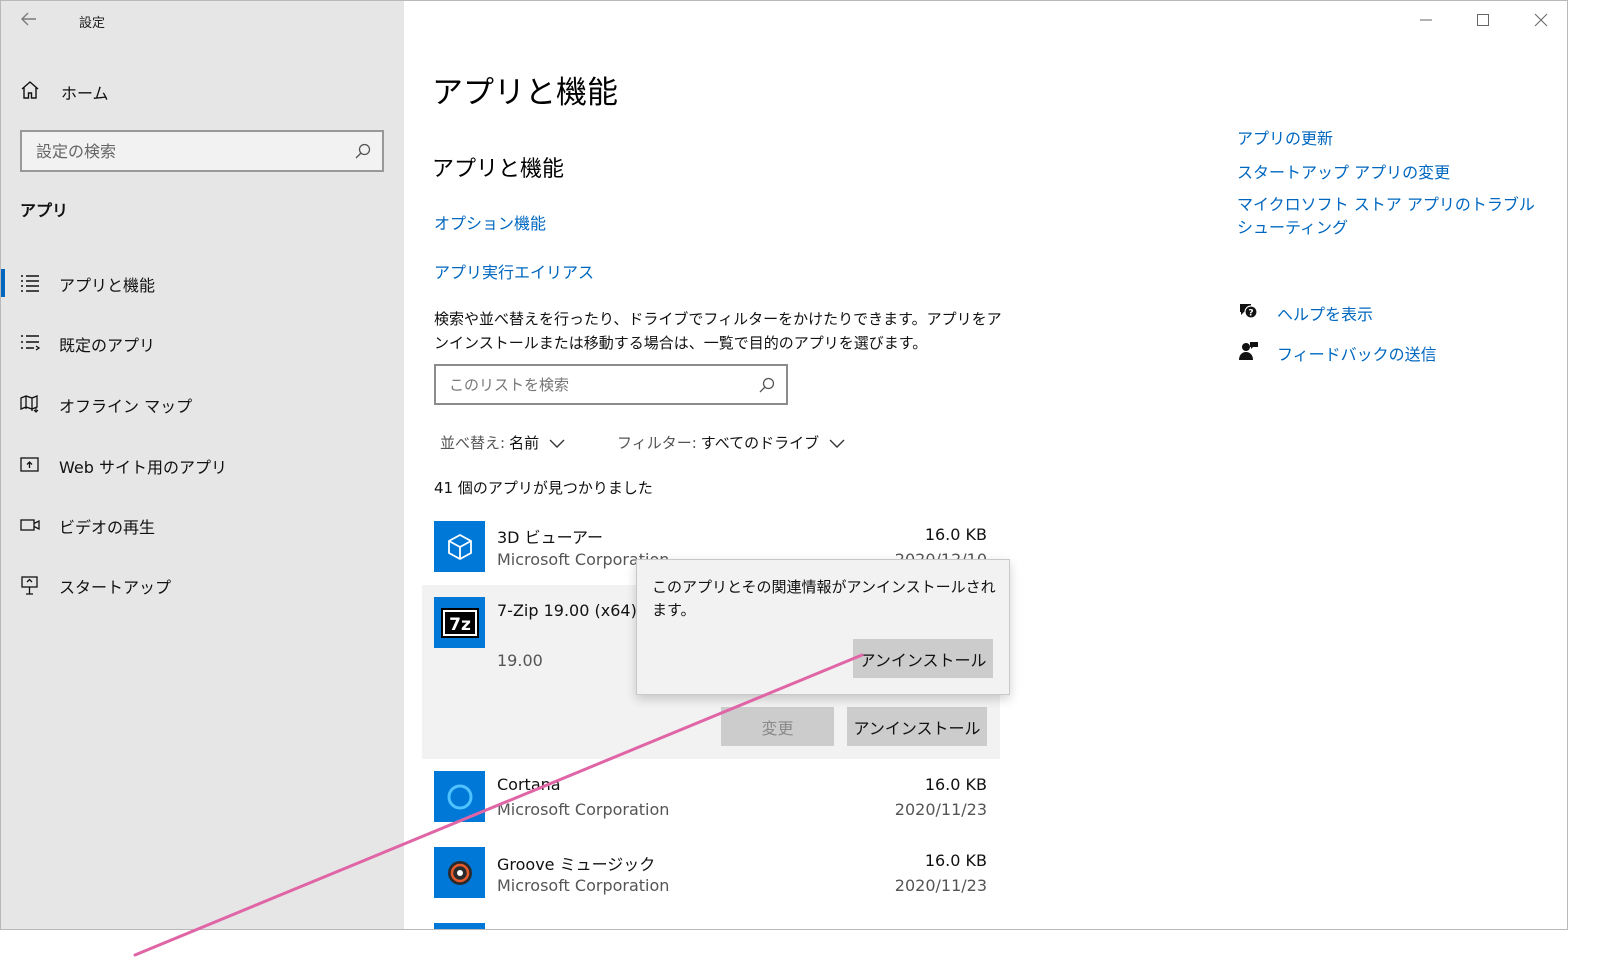  What do you see at coordinates (459, 872) in the screenshot?
I see `groove-music-app-icon` at bounding box center [459, 872].